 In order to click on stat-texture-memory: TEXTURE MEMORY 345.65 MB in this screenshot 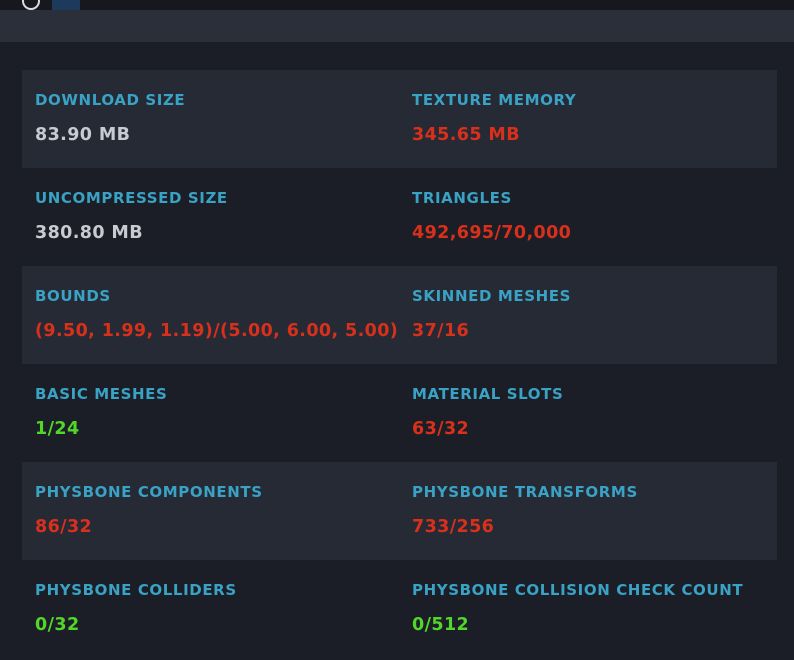, I will do `click(588, 119)`.